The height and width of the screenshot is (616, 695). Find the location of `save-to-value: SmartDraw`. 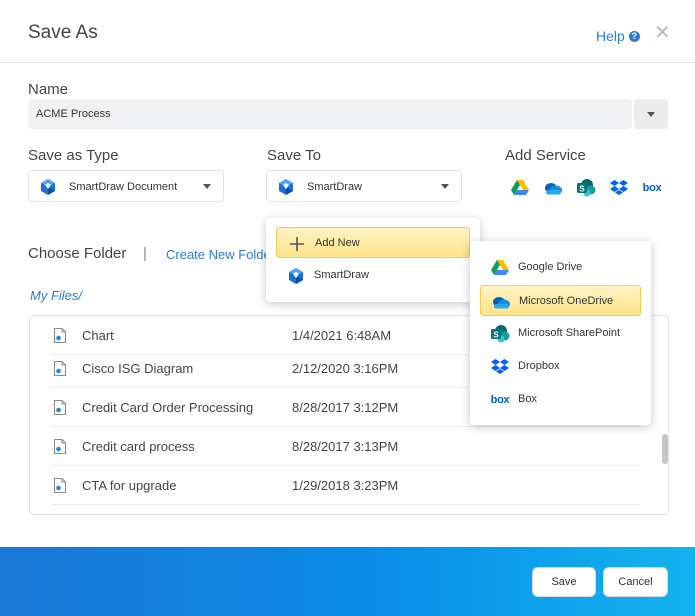

save-to-value: SmartDraw is located at coordinates (335, 187).